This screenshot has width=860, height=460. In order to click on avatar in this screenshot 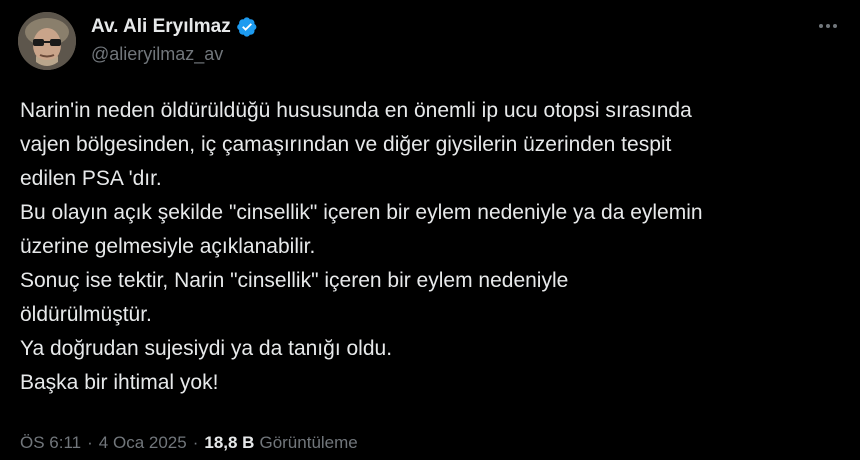, I will do `click(47, 41)`.